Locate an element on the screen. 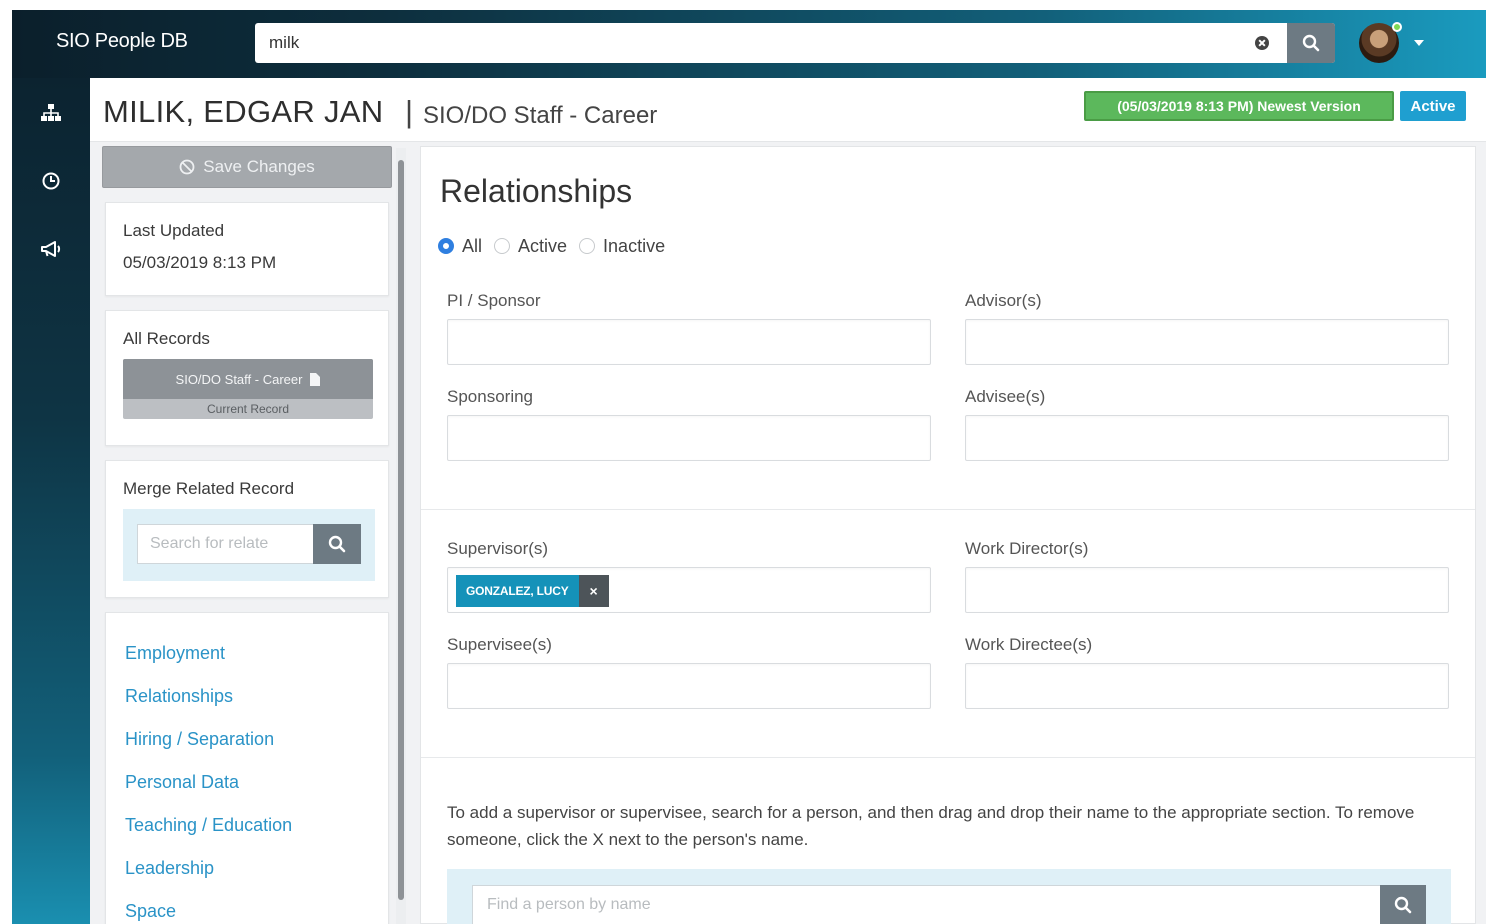 The image size is (1486, 924). relationship-filter: All Active Inactive is located at coordinates (557, 246).